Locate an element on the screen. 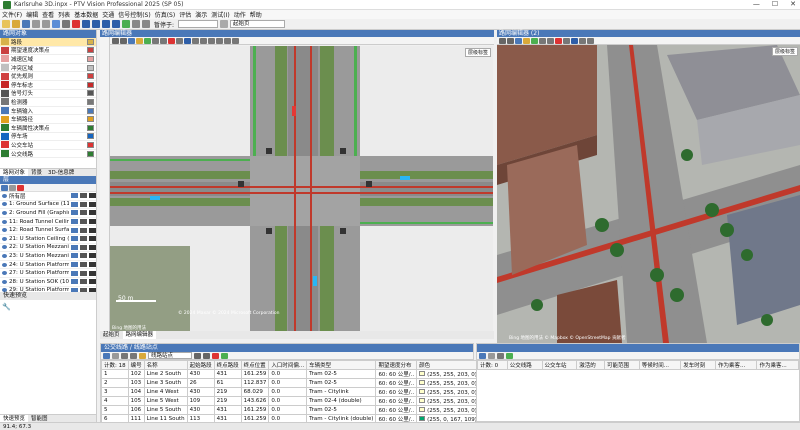 This screenshot has height=430, width=800. network-object-item: 车辆路径 is located at coordinates (48, 119).